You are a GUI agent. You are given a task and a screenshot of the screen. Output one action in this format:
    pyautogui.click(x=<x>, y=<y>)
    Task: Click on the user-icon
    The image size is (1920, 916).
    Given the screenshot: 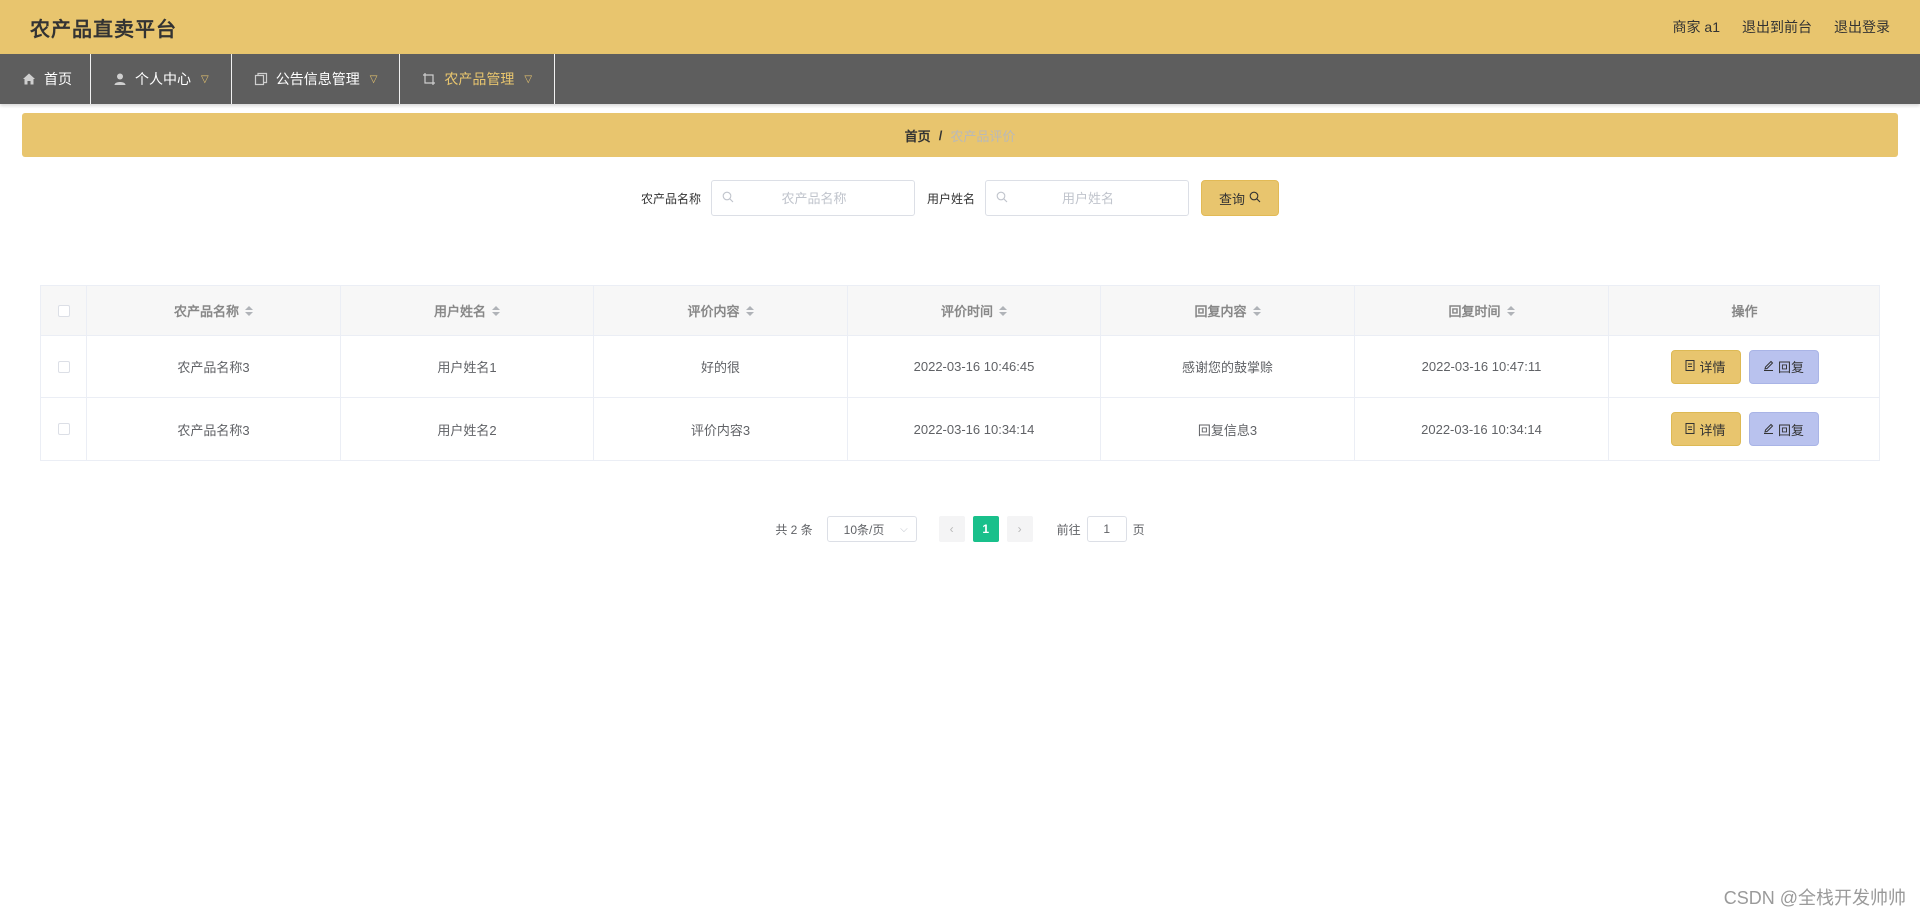 What is the action you would take?
    pyautogui.click(x=120, y=79)
    